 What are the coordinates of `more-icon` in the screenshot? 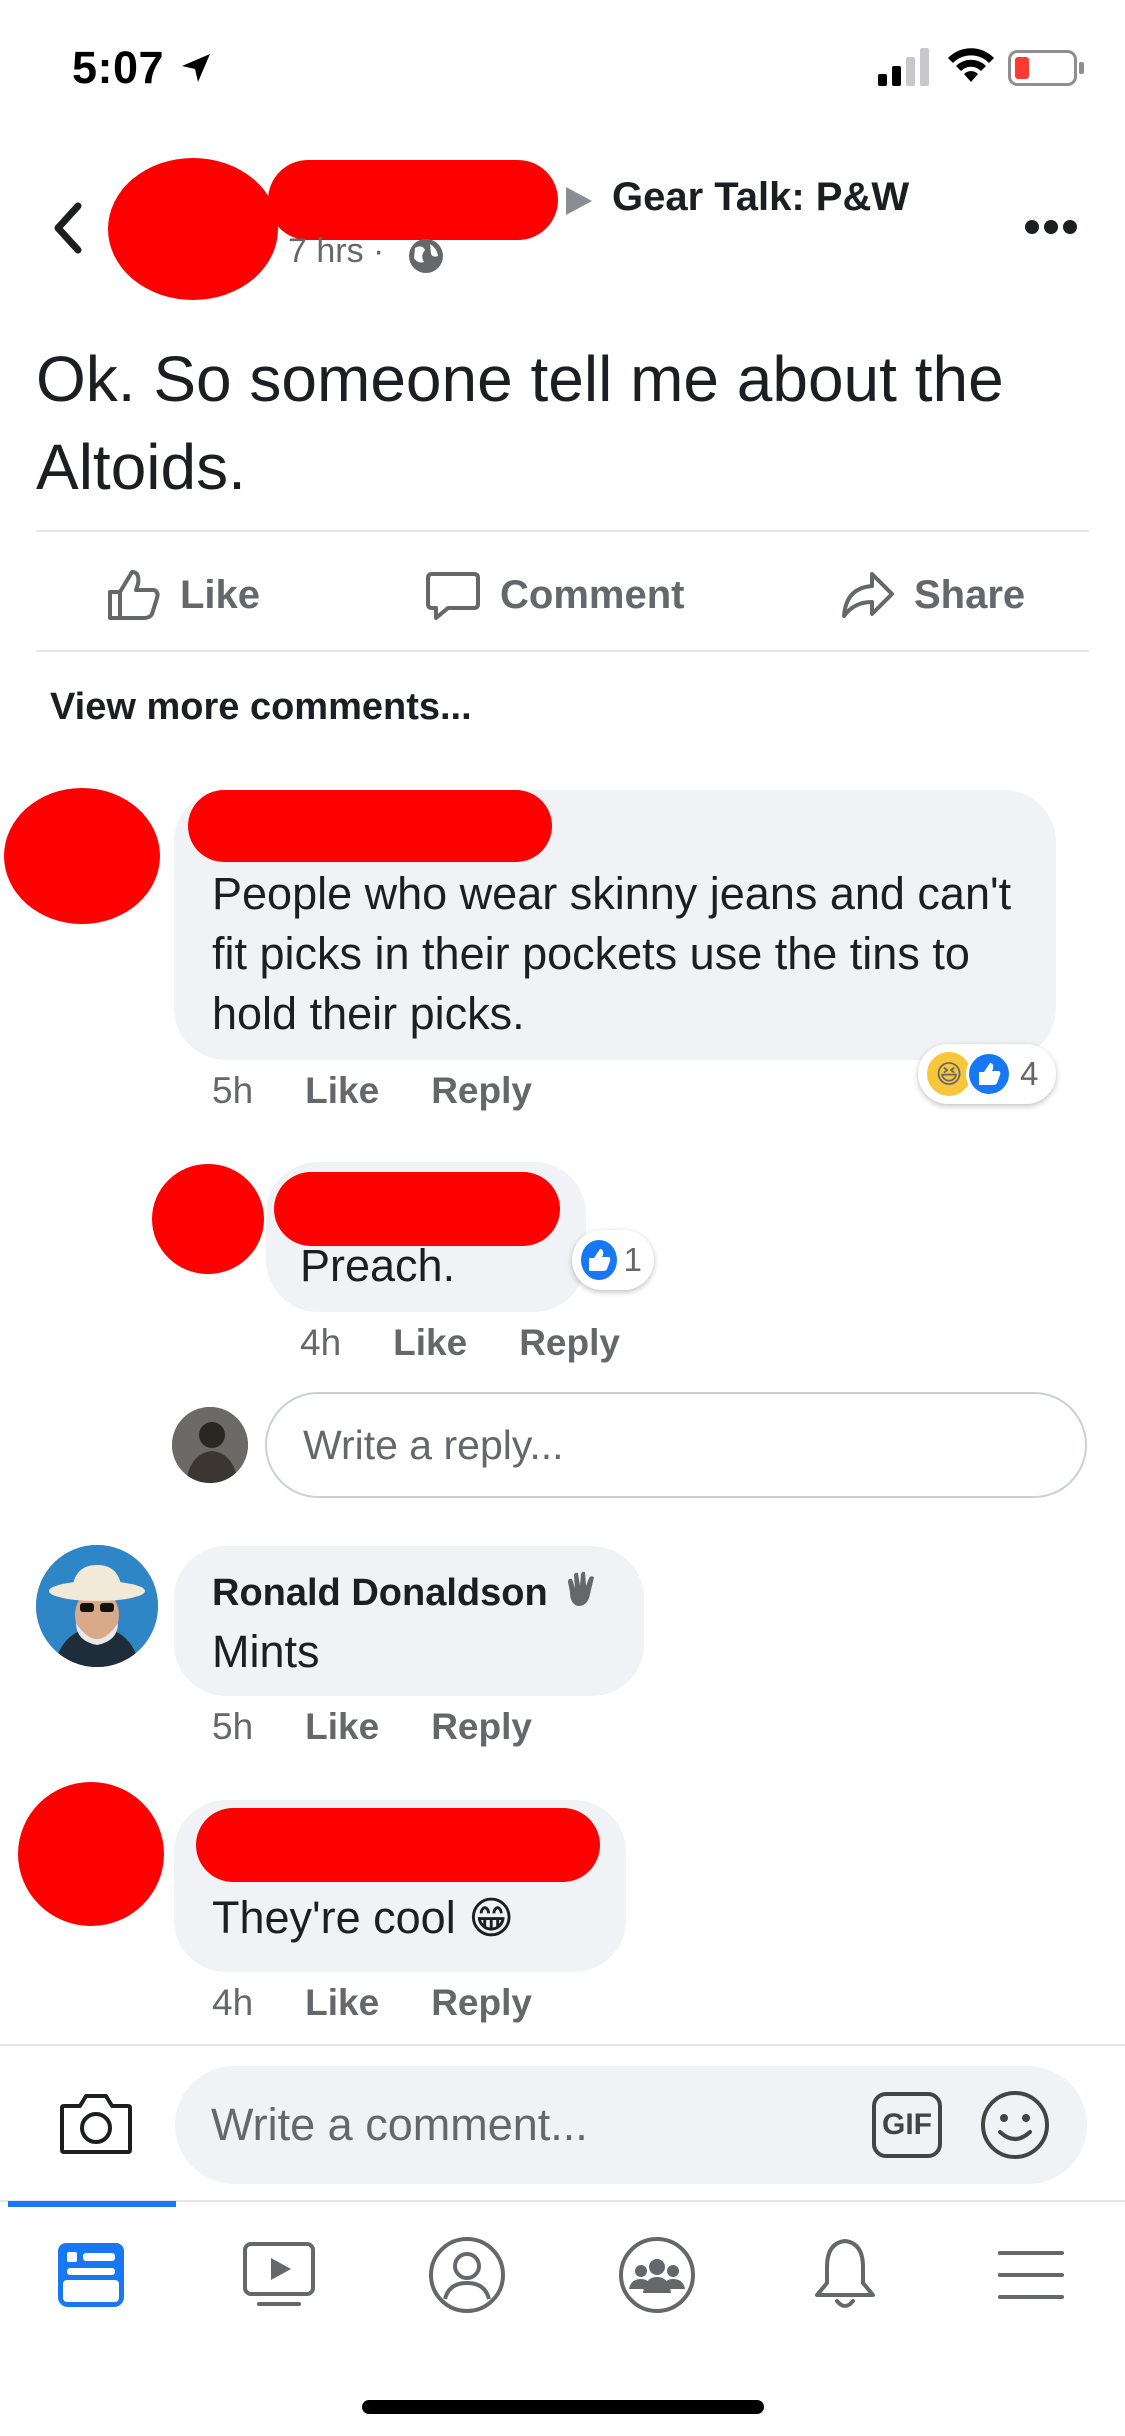 It's located at (1051, 227).